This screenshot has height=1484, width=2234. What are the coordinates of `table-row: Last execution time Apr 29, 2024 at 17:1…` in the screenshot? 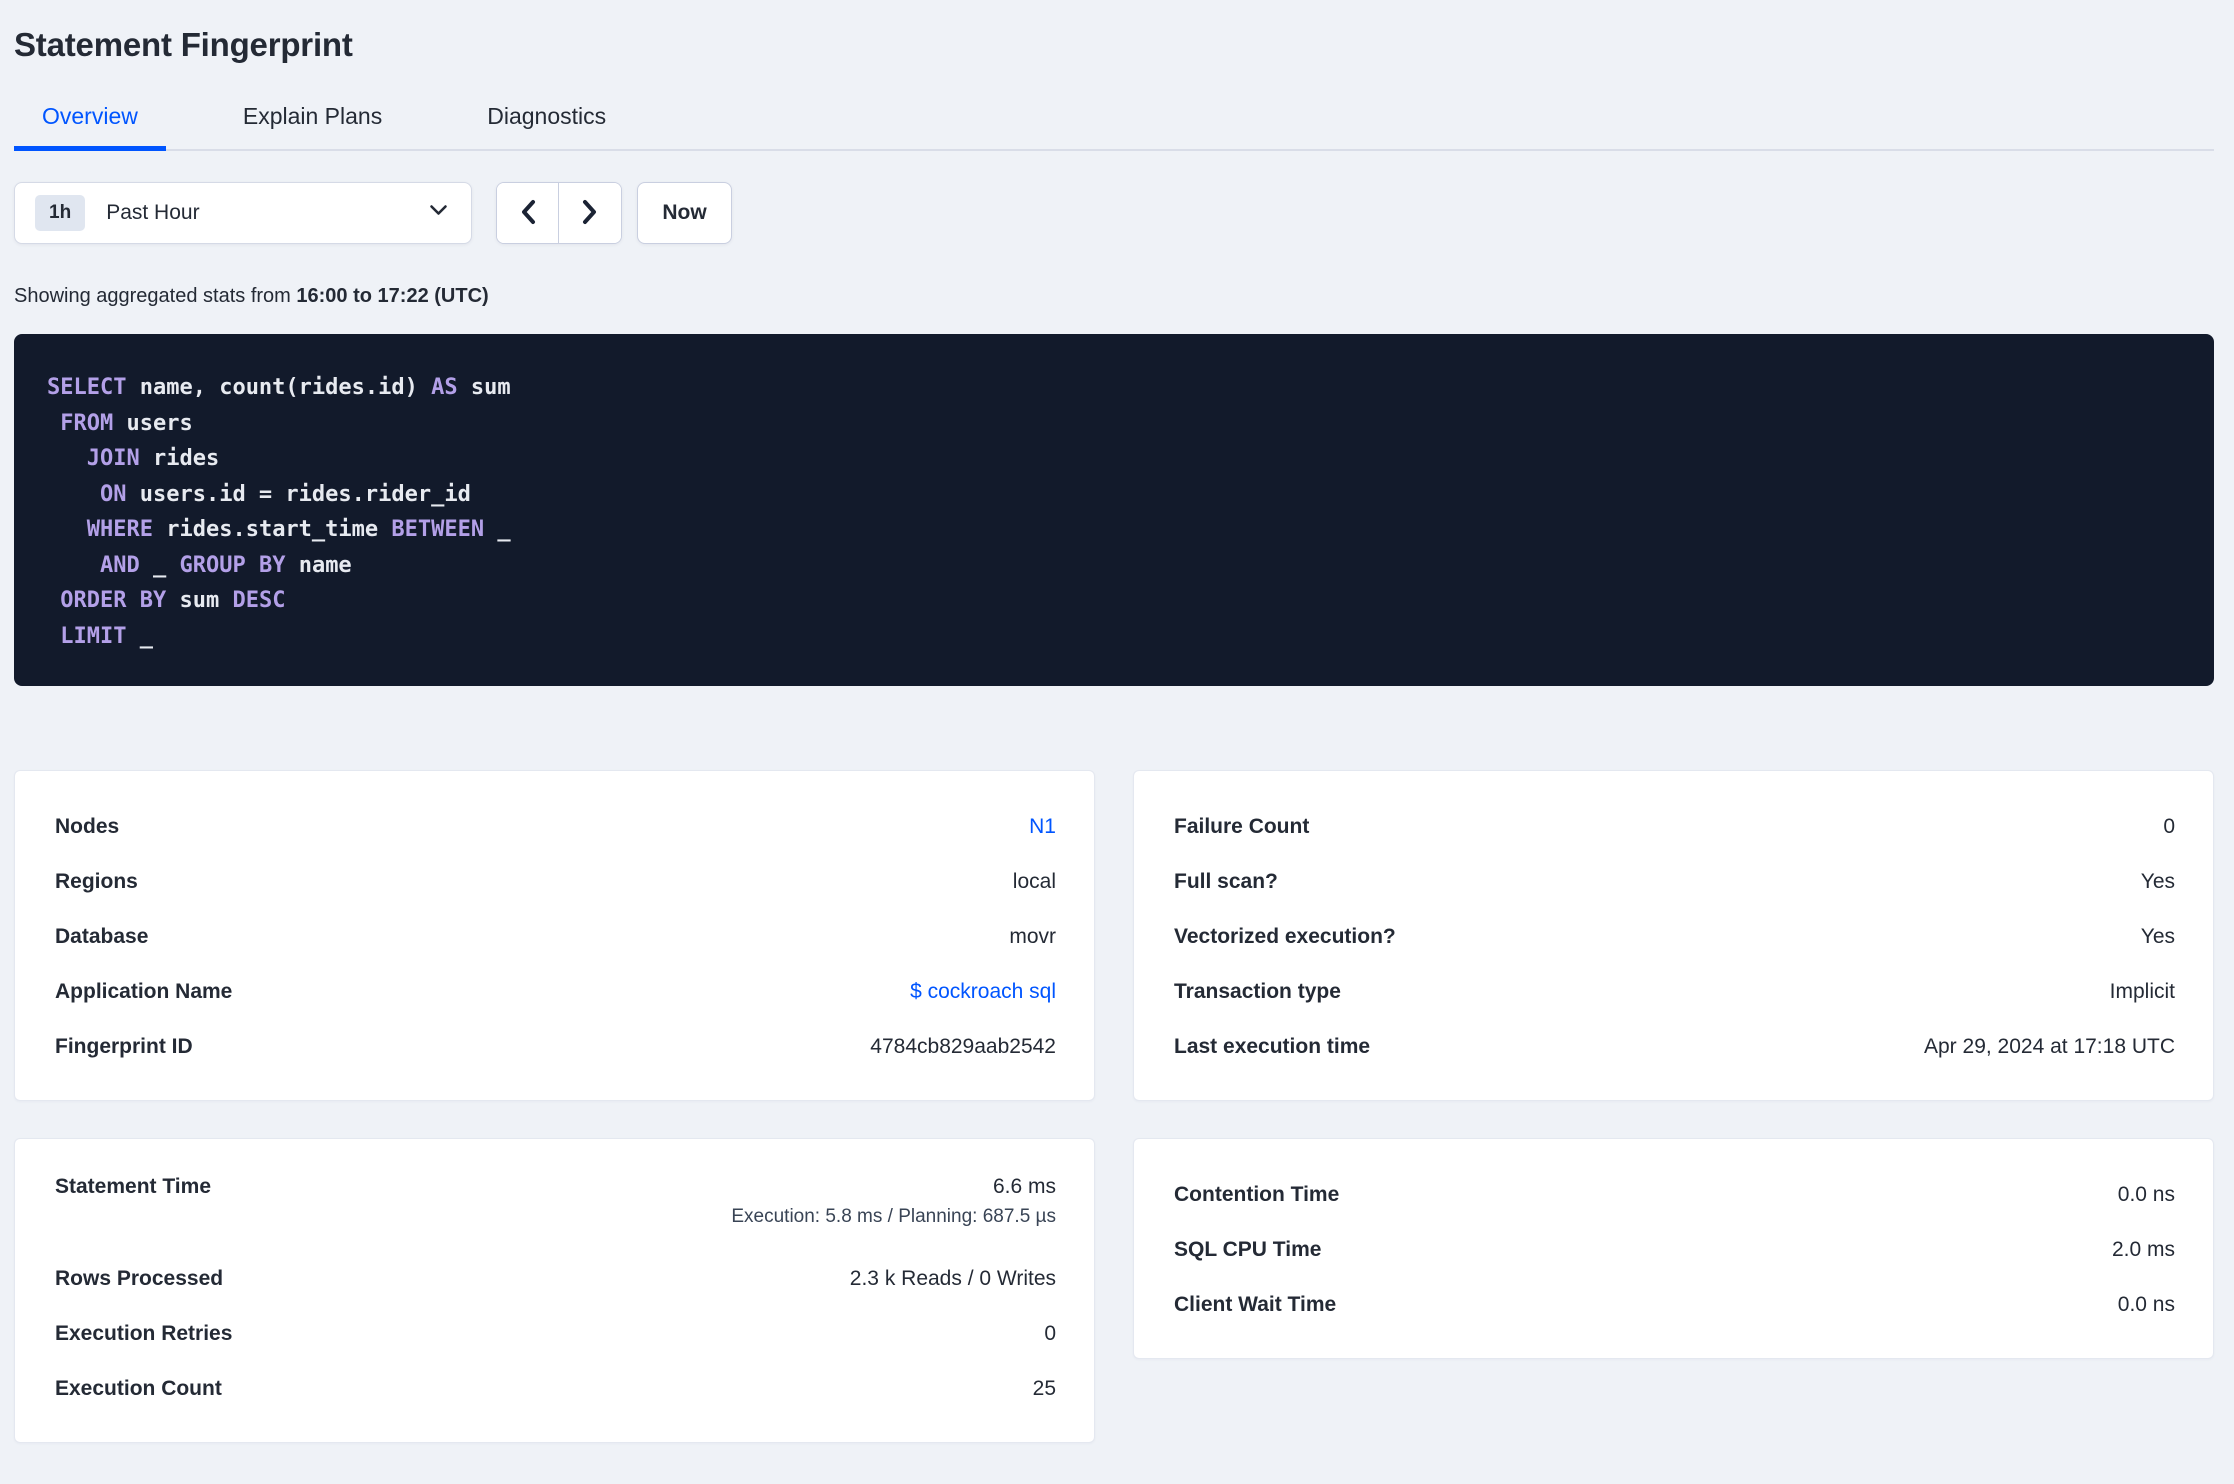 It's located at (1674, 1046).